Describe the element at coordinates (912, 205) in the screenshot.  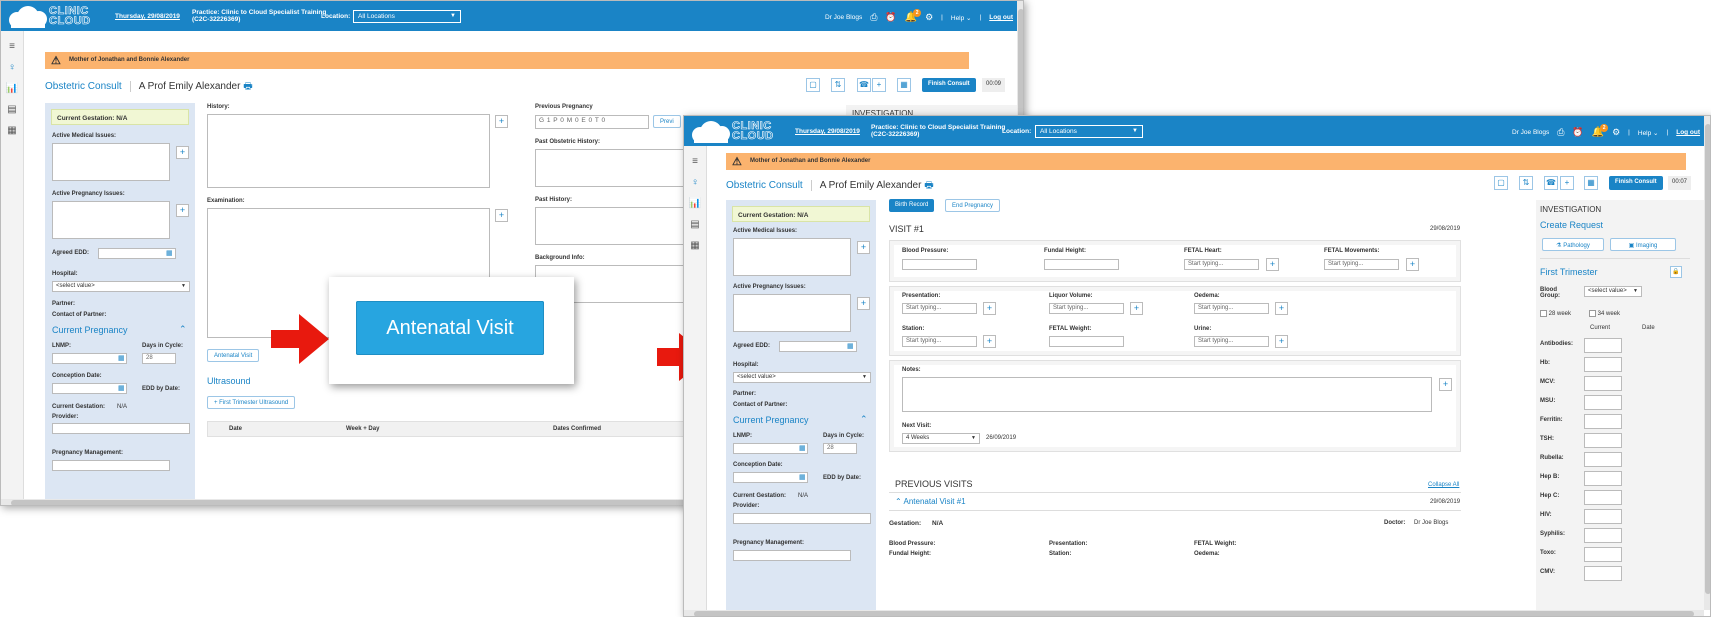
I see `birth-record-button: Birth Record` at that location.